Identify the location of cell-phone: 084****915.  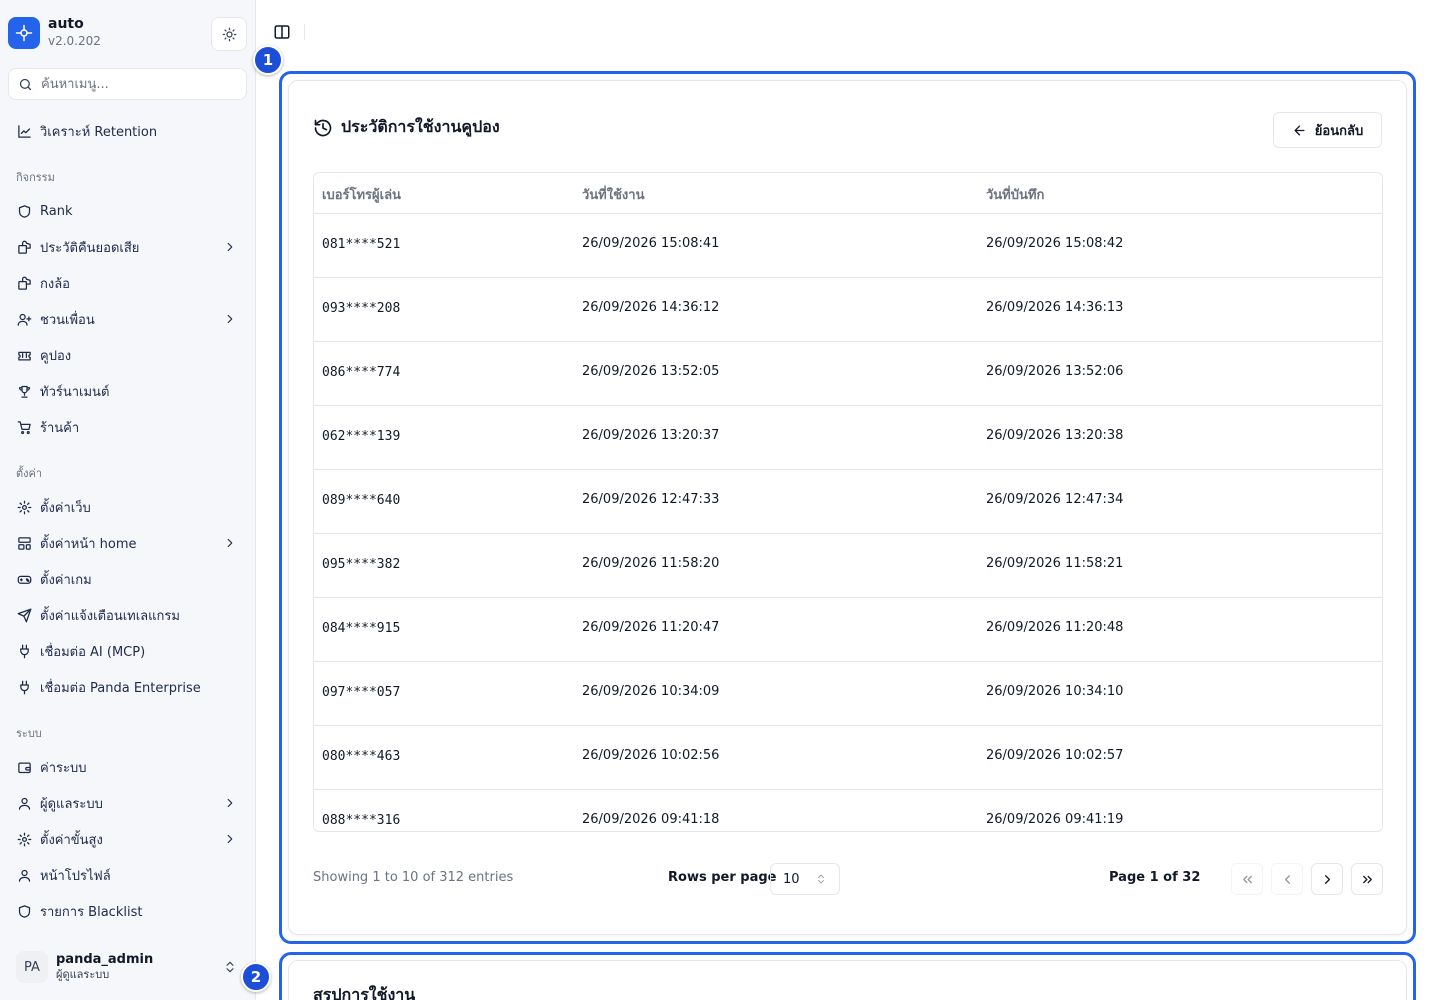
(361, 628).